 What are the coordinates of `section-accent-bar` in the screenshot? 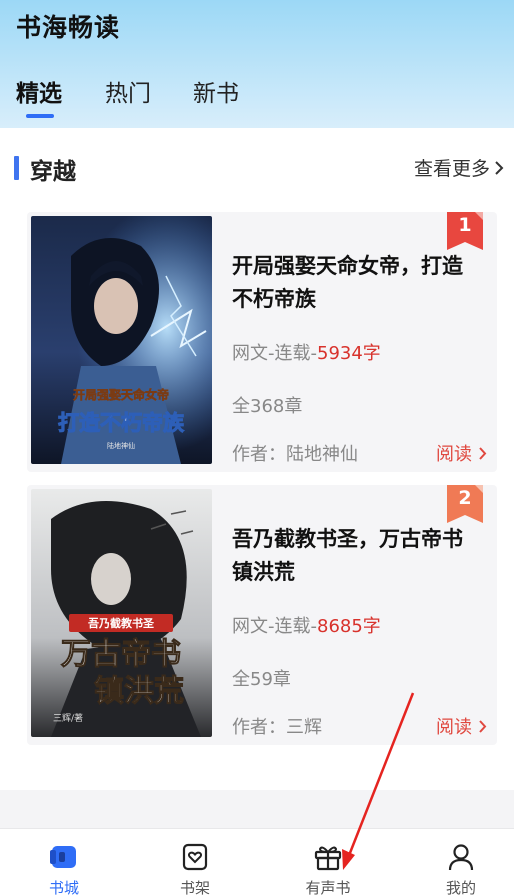 It's located at (16, 168).